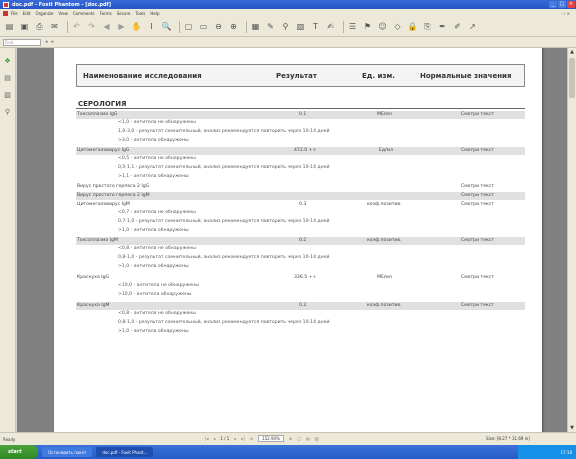 The height and width of the screenshot is (459, 576). I want to click on lock-icon: 🔒, so click(412, 26).